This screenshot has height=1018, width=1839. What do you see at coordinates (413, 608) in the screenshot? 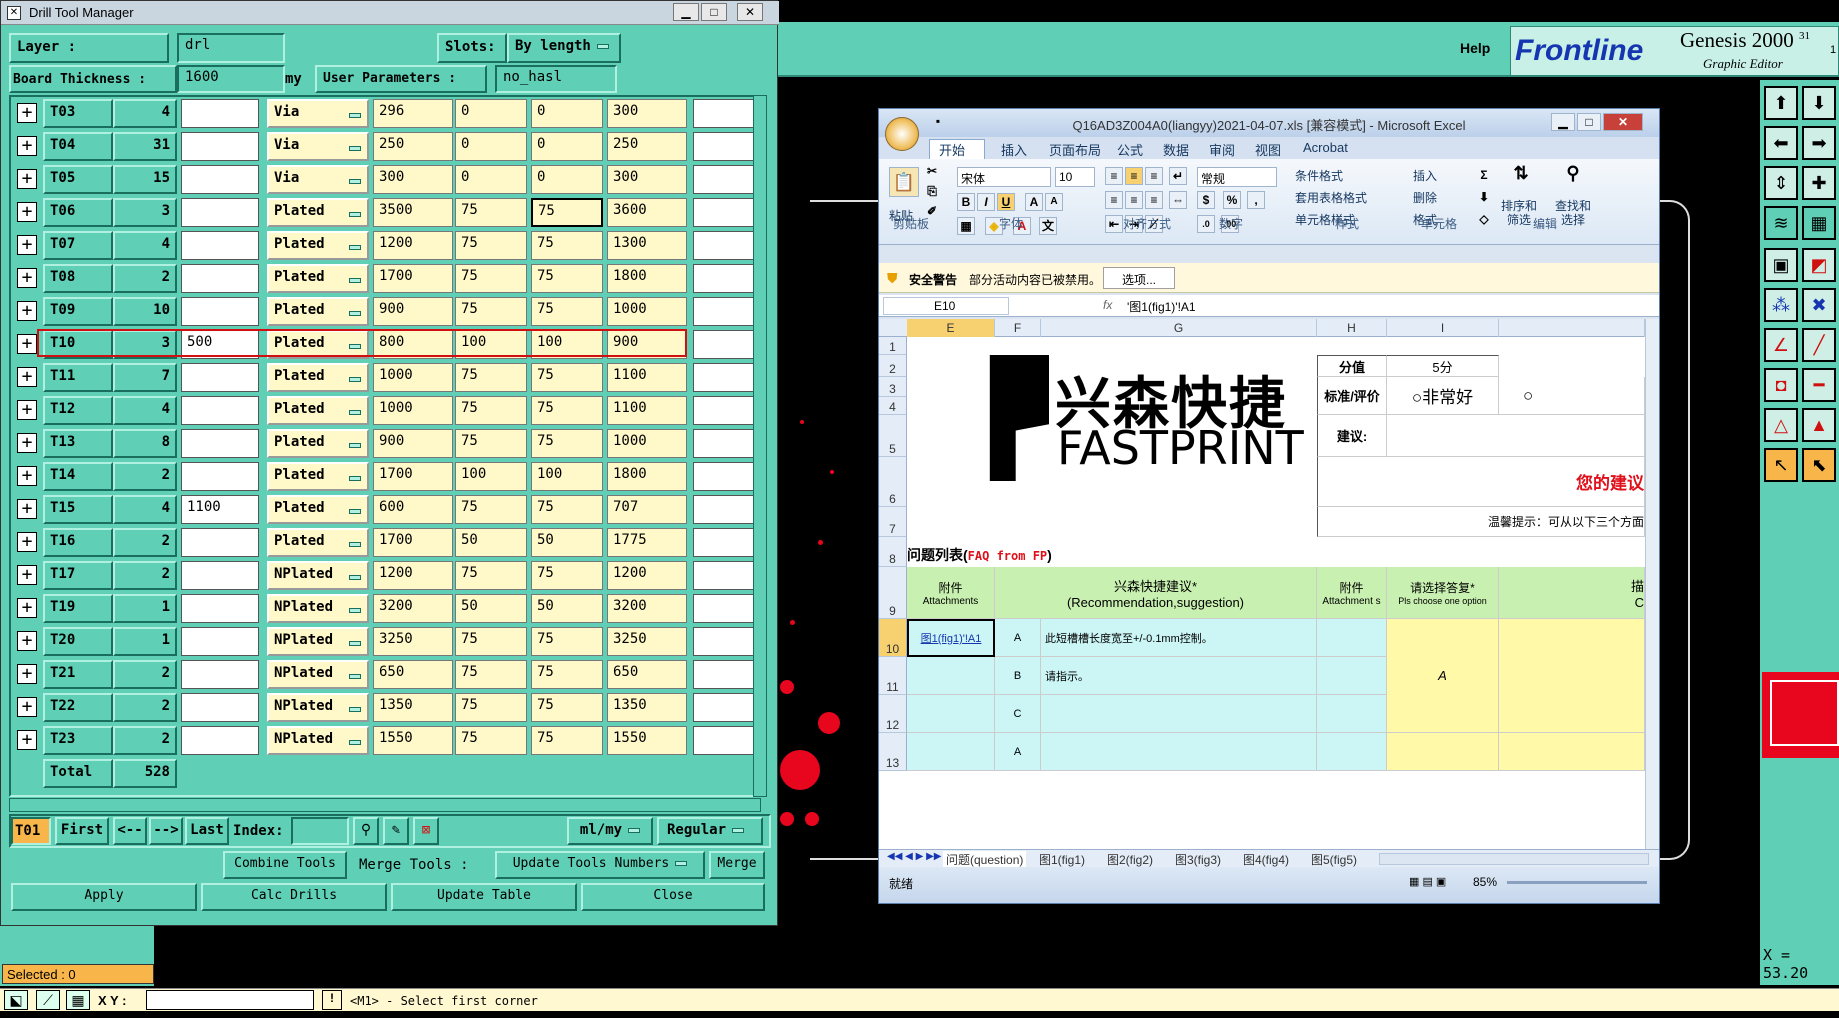
I see `tool-size-input: 3200` at bounding box center [413, 608].